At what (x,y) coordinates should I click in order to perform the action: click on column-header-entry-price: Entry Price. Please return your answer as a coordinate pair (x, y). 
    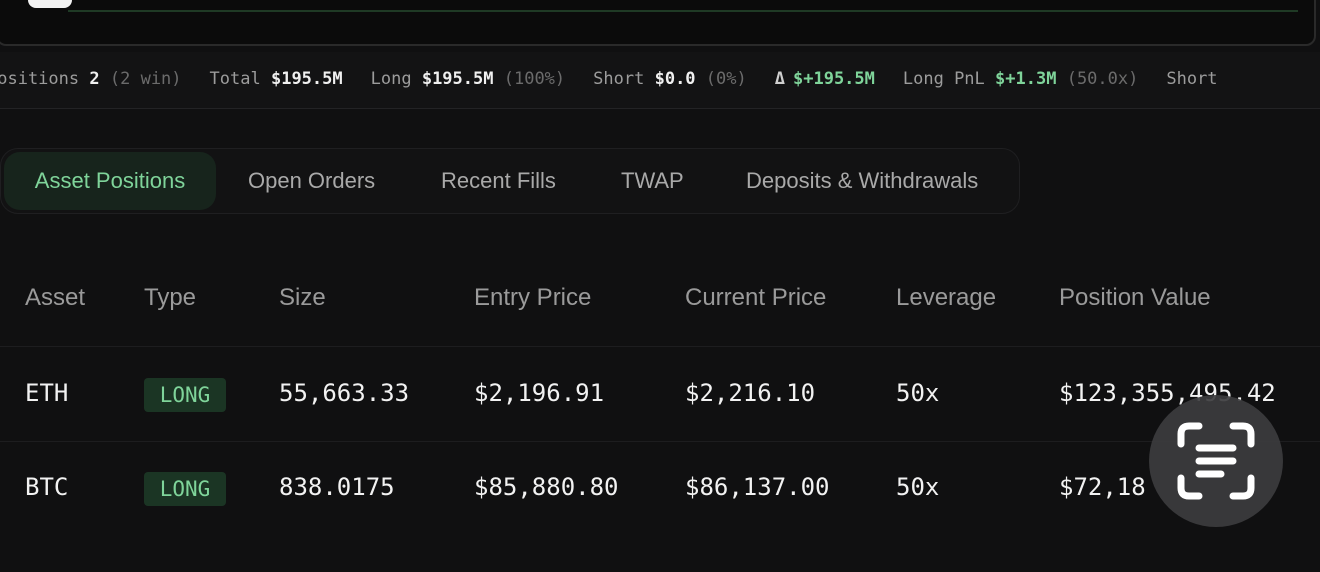
    Looking at the image, I should click on (532, 298).